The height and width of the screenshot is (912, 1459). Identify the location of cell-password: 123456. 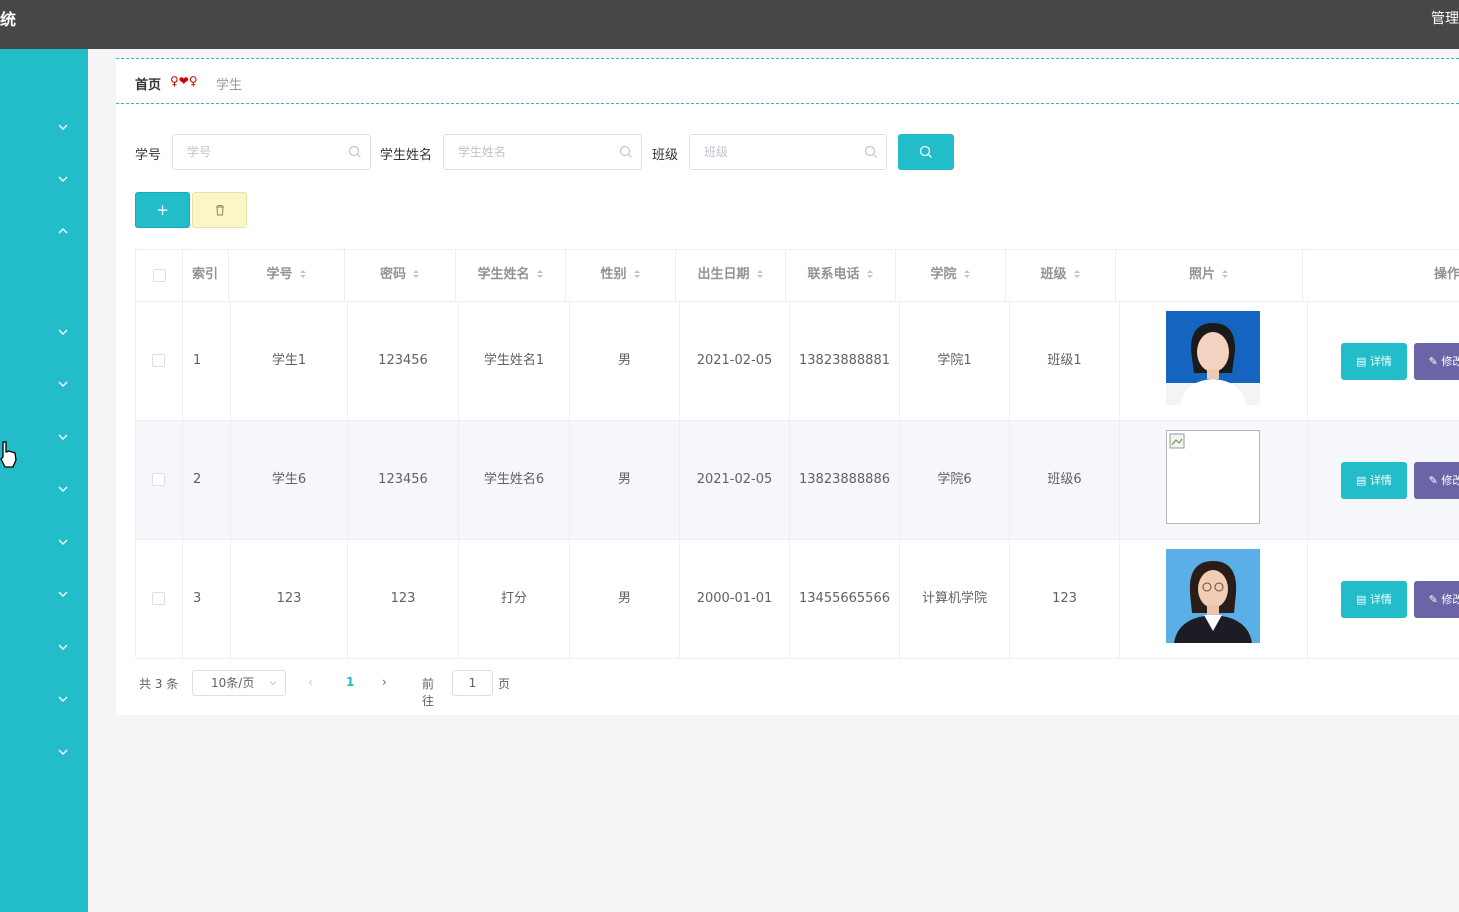
(403, 361).